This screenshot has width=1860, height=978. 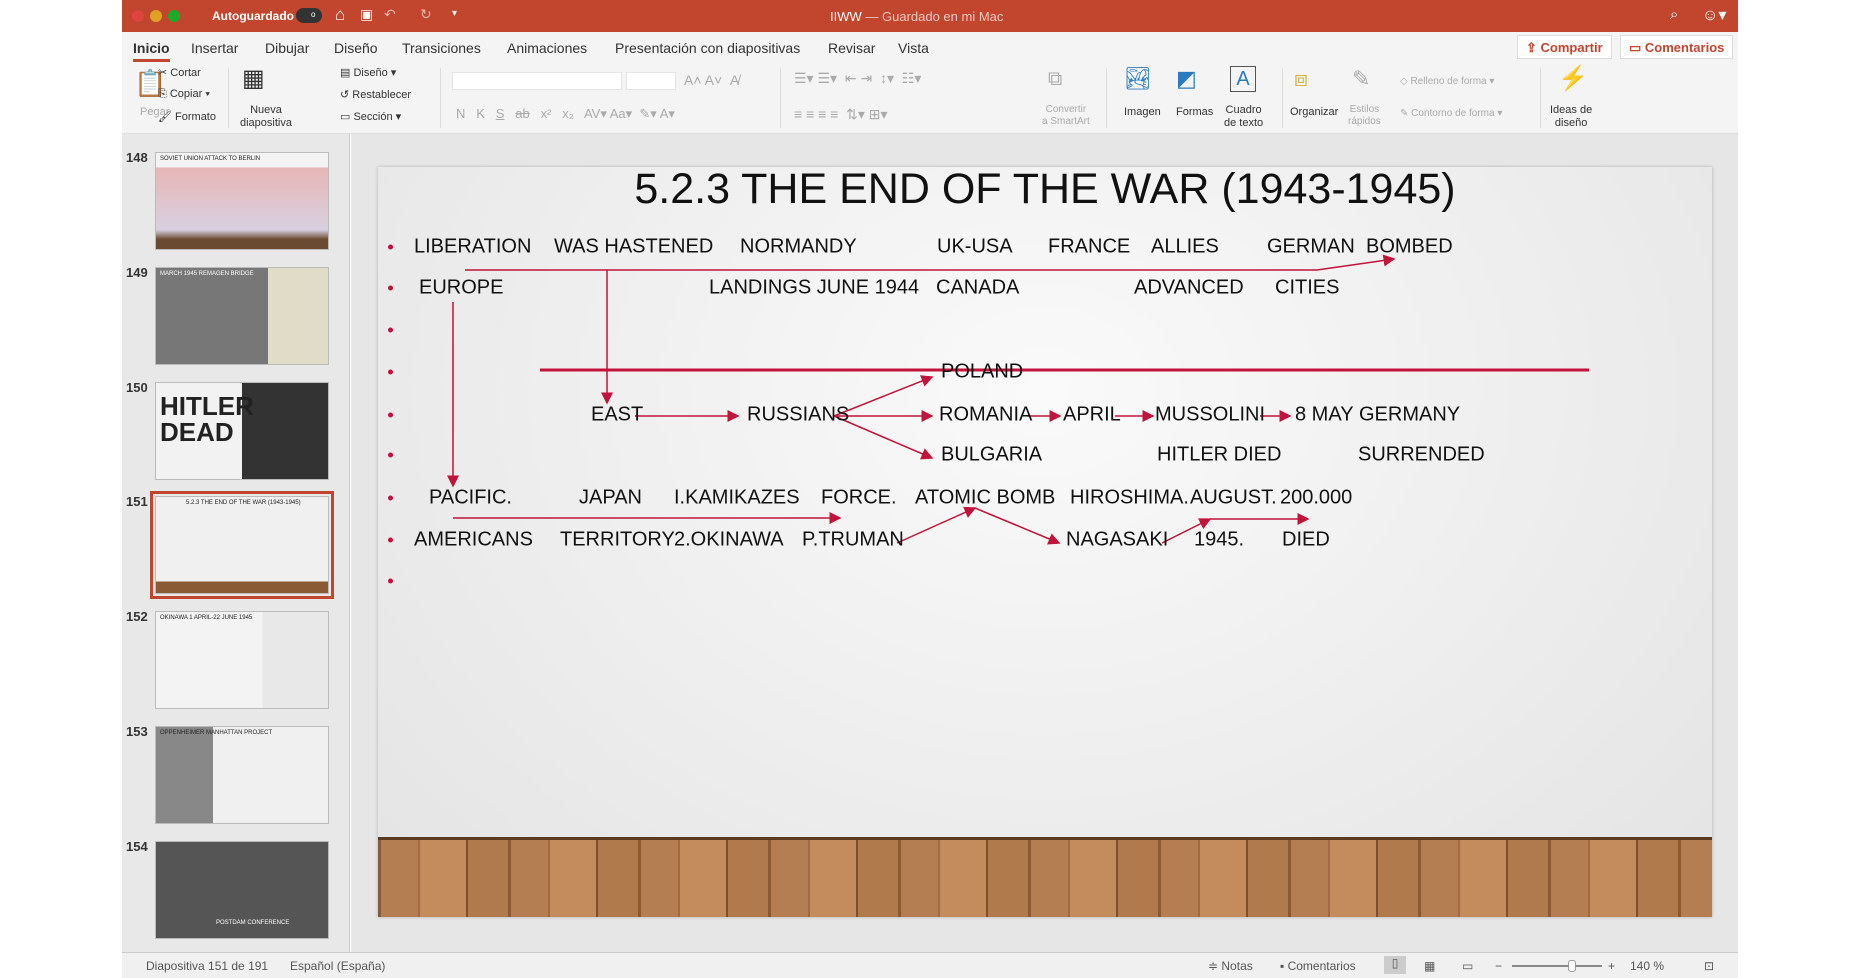 I want to click on section-button: ▭ Sección ▾, so click(x=370, y=116).